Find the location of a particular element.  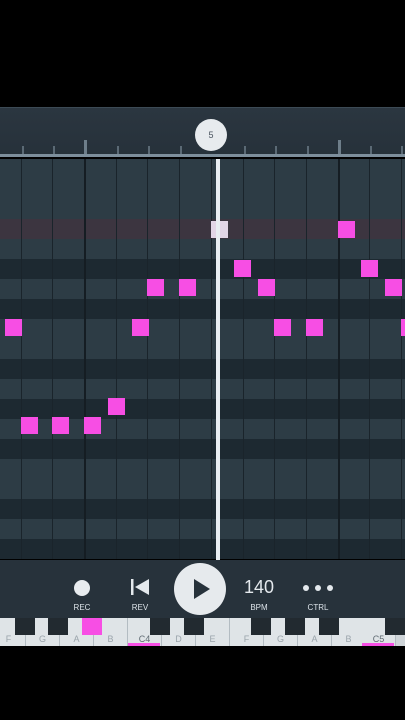

playhead-position-bubble: 5 is located at coordinates (211, 135).